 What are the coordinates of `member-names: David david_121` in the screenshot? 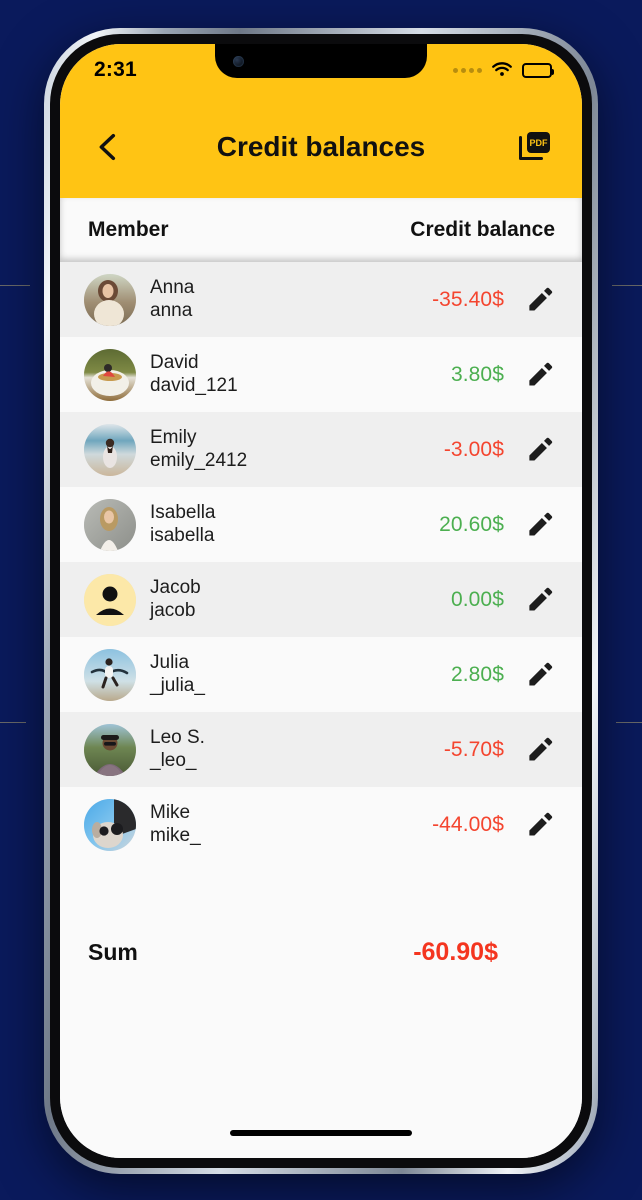 It's located at (194, 374).